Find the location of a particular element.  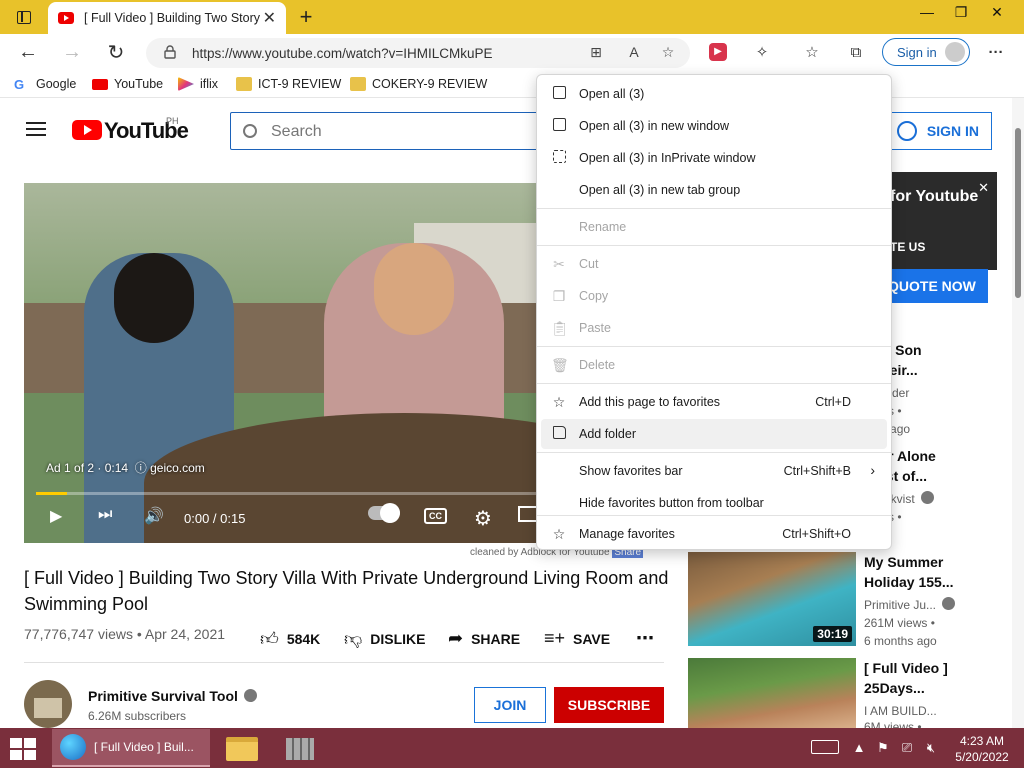

menu-show-favorites-bar: Show favorites bar Ctrl+Shift+B › is located at coordinates (714, 471).